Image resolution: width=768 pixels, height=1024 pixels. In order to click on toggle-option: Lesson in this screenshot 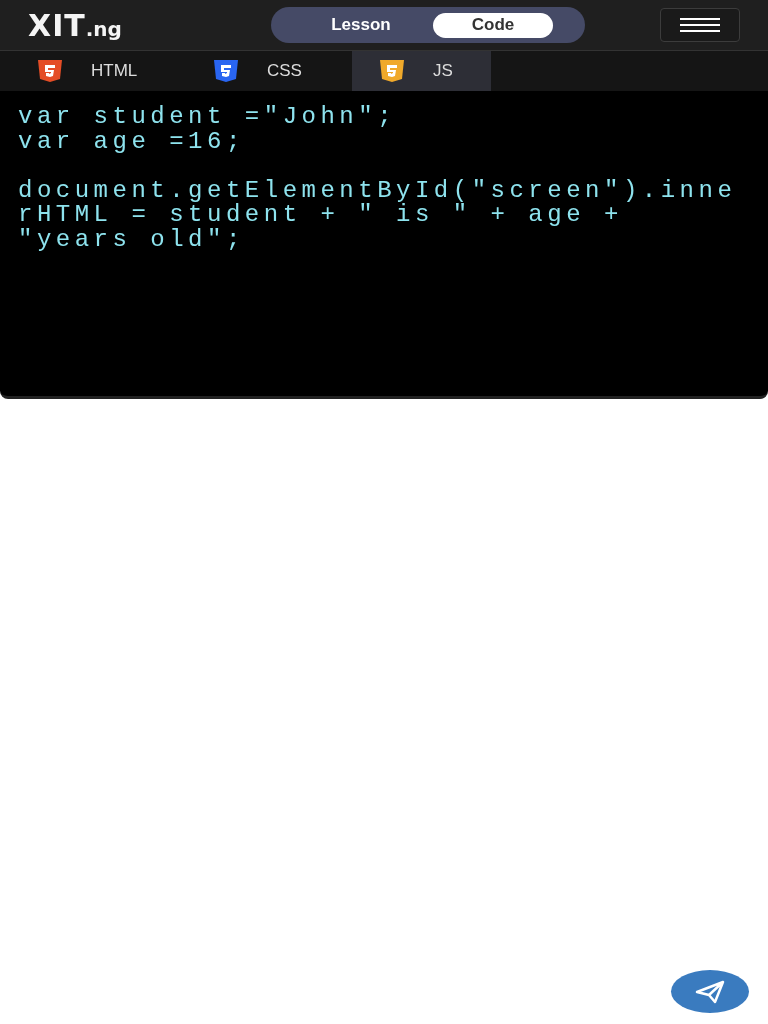, I will do `click(361, 25)`.